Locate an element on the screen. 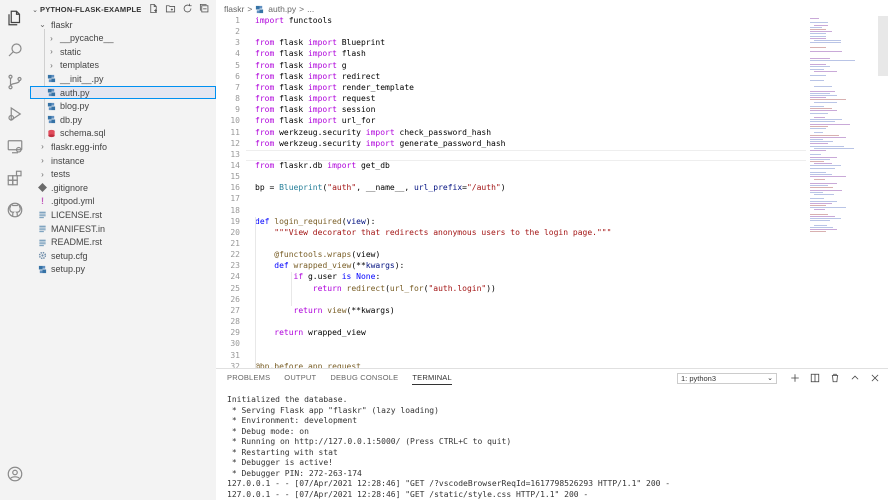 Image resolution: width=888 pixels, height=500 pixels. code-line: 4 from flask import flash is located at coordinates (511, 54).